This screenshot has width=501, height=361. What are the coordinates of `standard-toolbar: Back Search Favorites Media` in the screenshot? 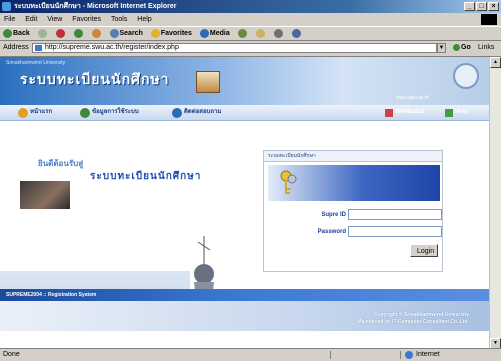 It's located at (250, 33).